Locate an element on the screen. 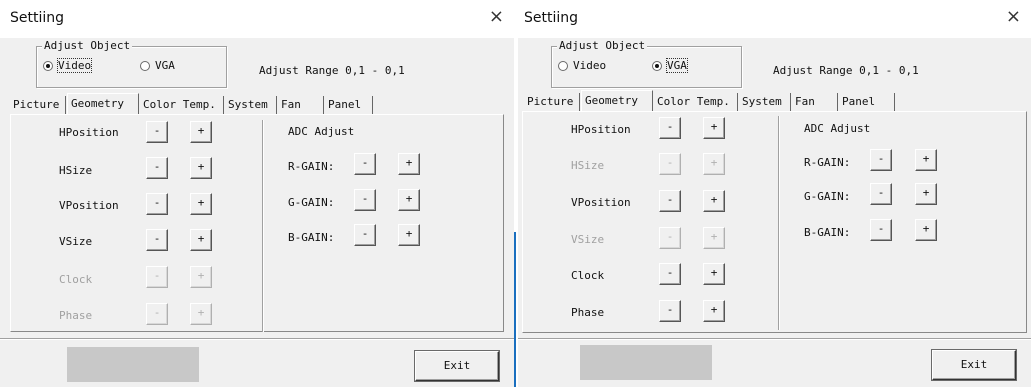 The image size is (1031, 387). vsize-label: VSize is located at coordinates (76, 241).